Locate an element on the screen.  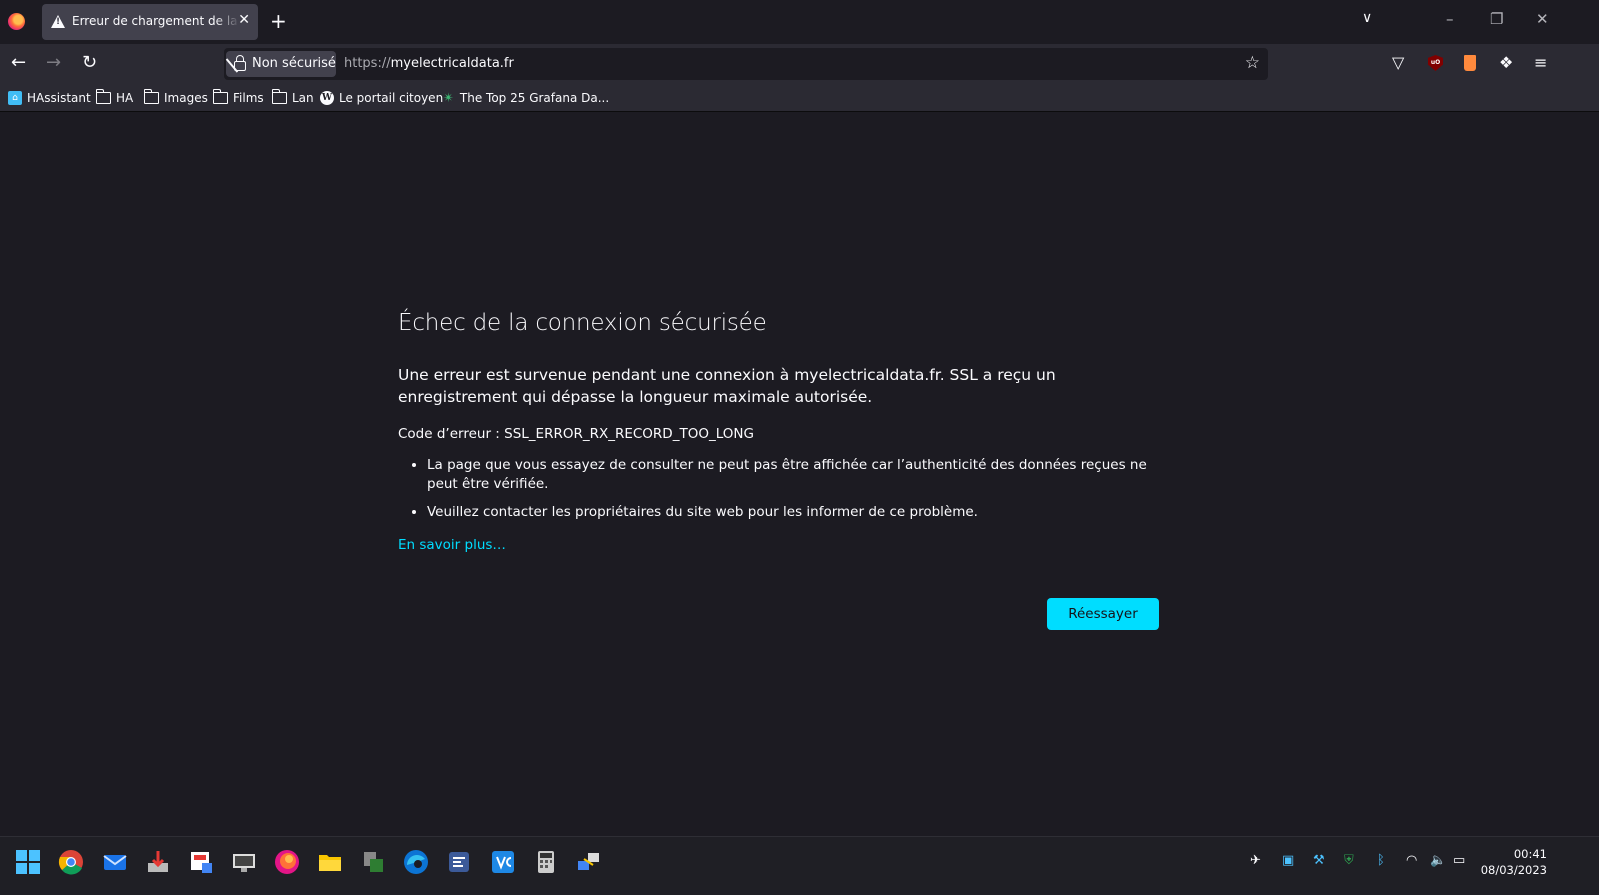
firefox-icon is located at coordinates (16, 21).